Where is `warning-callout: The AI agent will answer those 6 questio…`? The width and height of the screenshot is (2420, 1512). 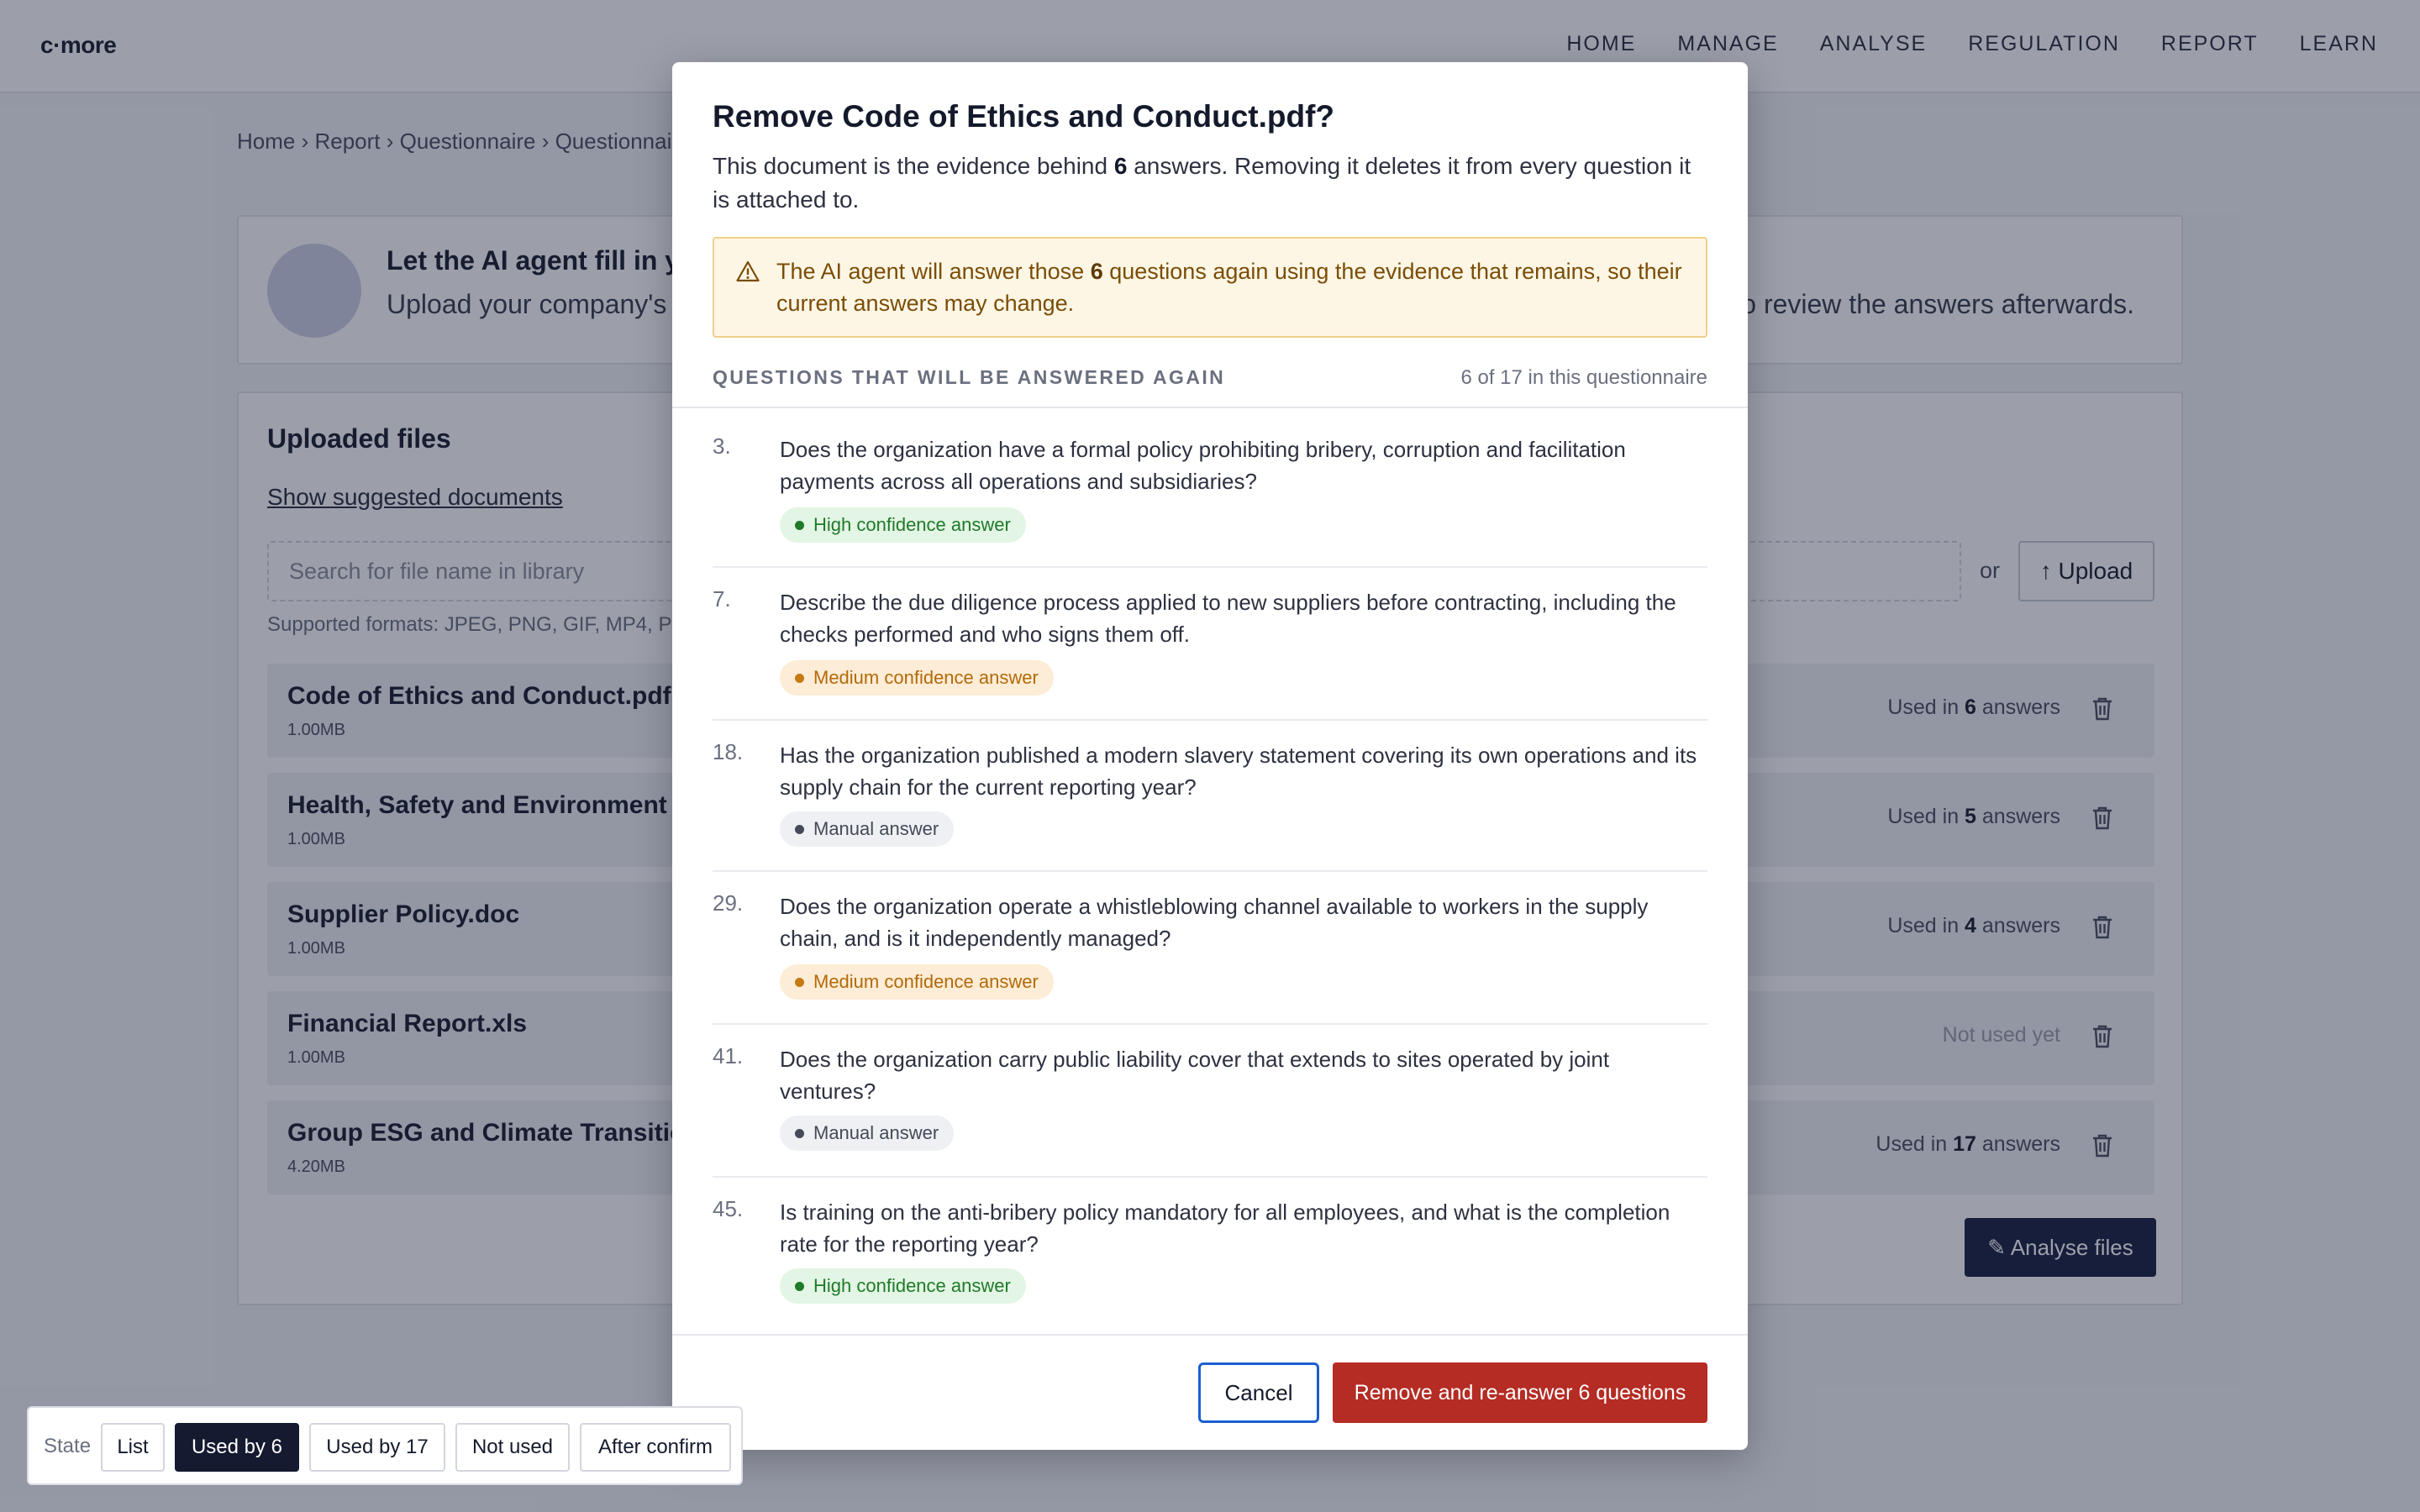
warning-callout: The AI agent will answer those 6 questio… is located at coordinates (1210, 287).